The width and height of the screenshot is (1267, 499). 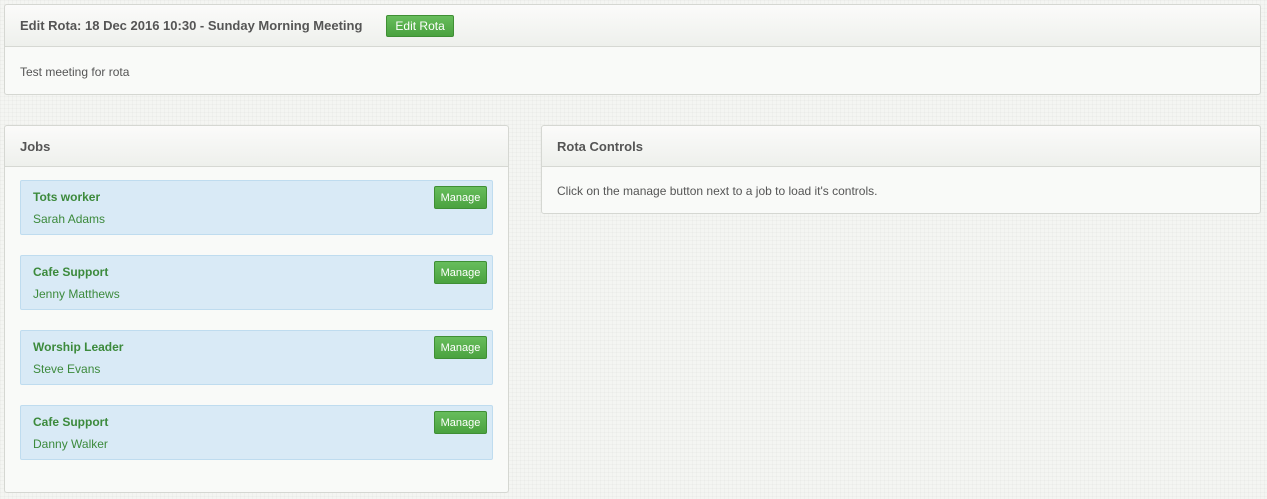 What do you see at coordinates (67, 197) in the screenshot?
I see `job-title: Tots worker` at bounding box center [67, 197].